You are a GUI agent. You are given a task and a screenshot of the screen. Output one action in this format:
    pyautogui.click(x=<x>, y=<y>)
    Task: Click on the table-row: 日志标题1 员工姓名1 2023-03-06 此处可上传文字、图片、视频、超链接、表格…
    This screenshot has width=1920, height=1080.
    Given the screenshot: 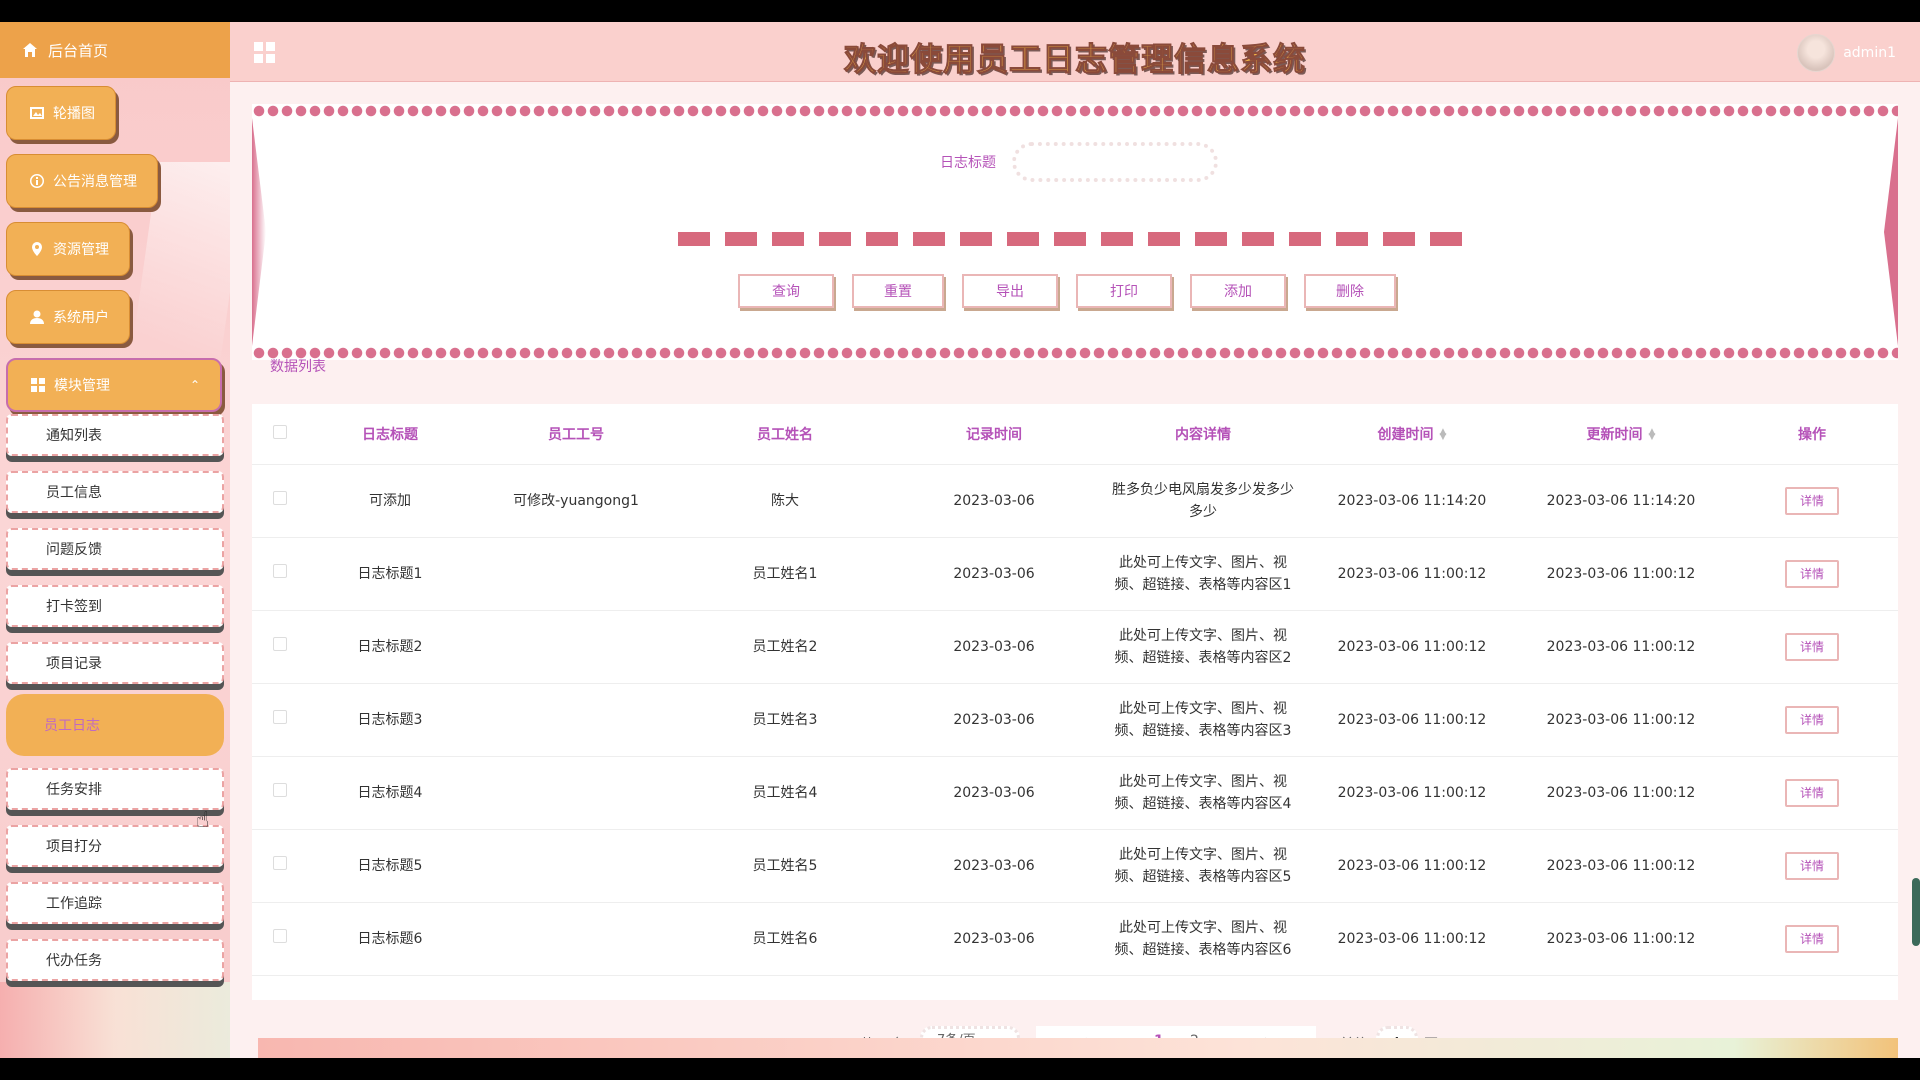 What is the action you would take?
    pyautogui.click(x=1075, y=574)
    